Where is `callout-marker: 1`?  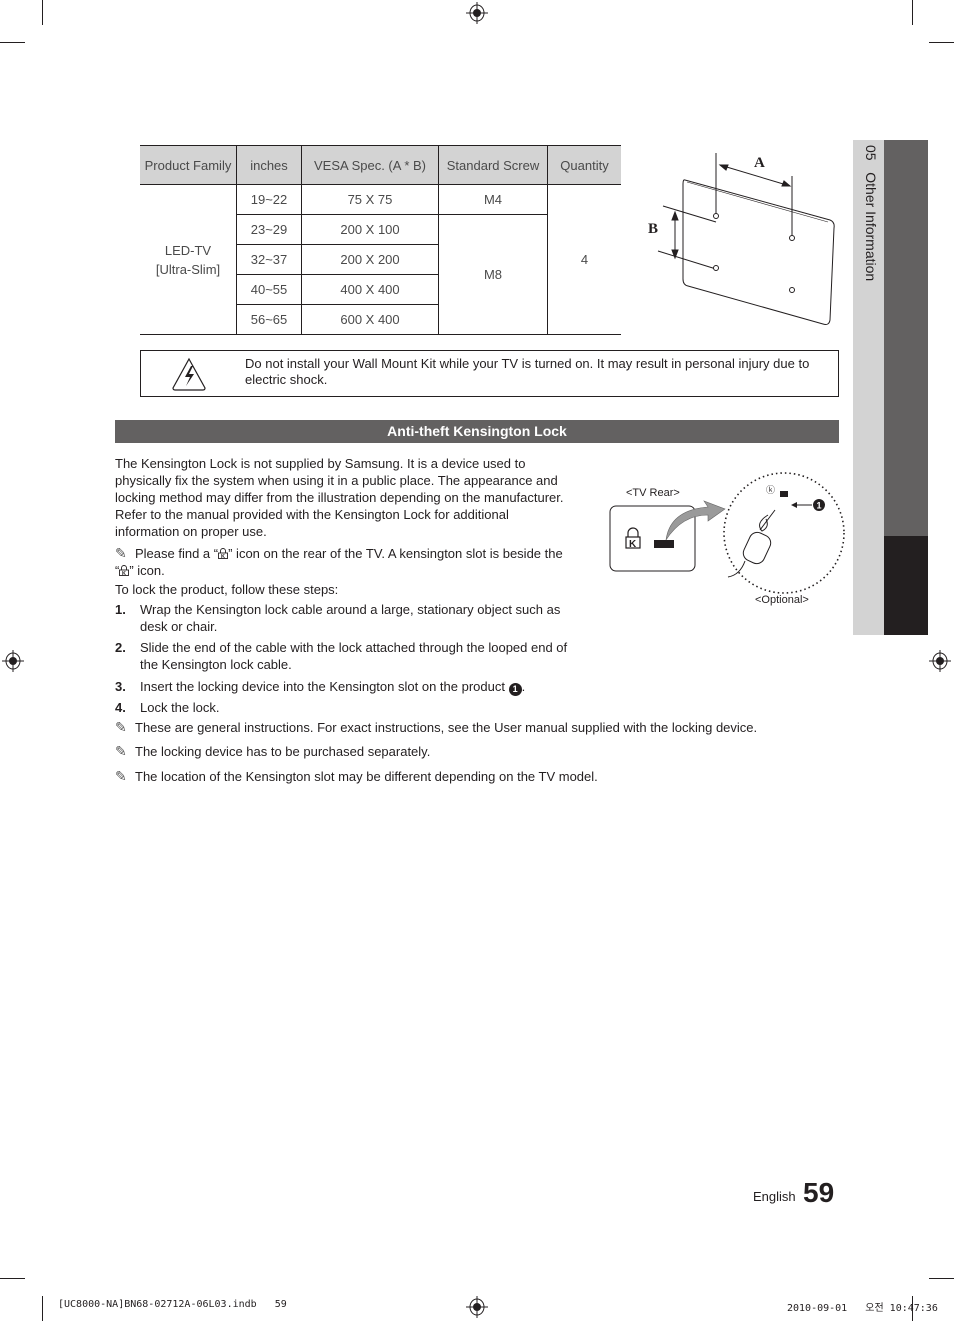
callout-marker: 1 is located at coordinates (515, 689).